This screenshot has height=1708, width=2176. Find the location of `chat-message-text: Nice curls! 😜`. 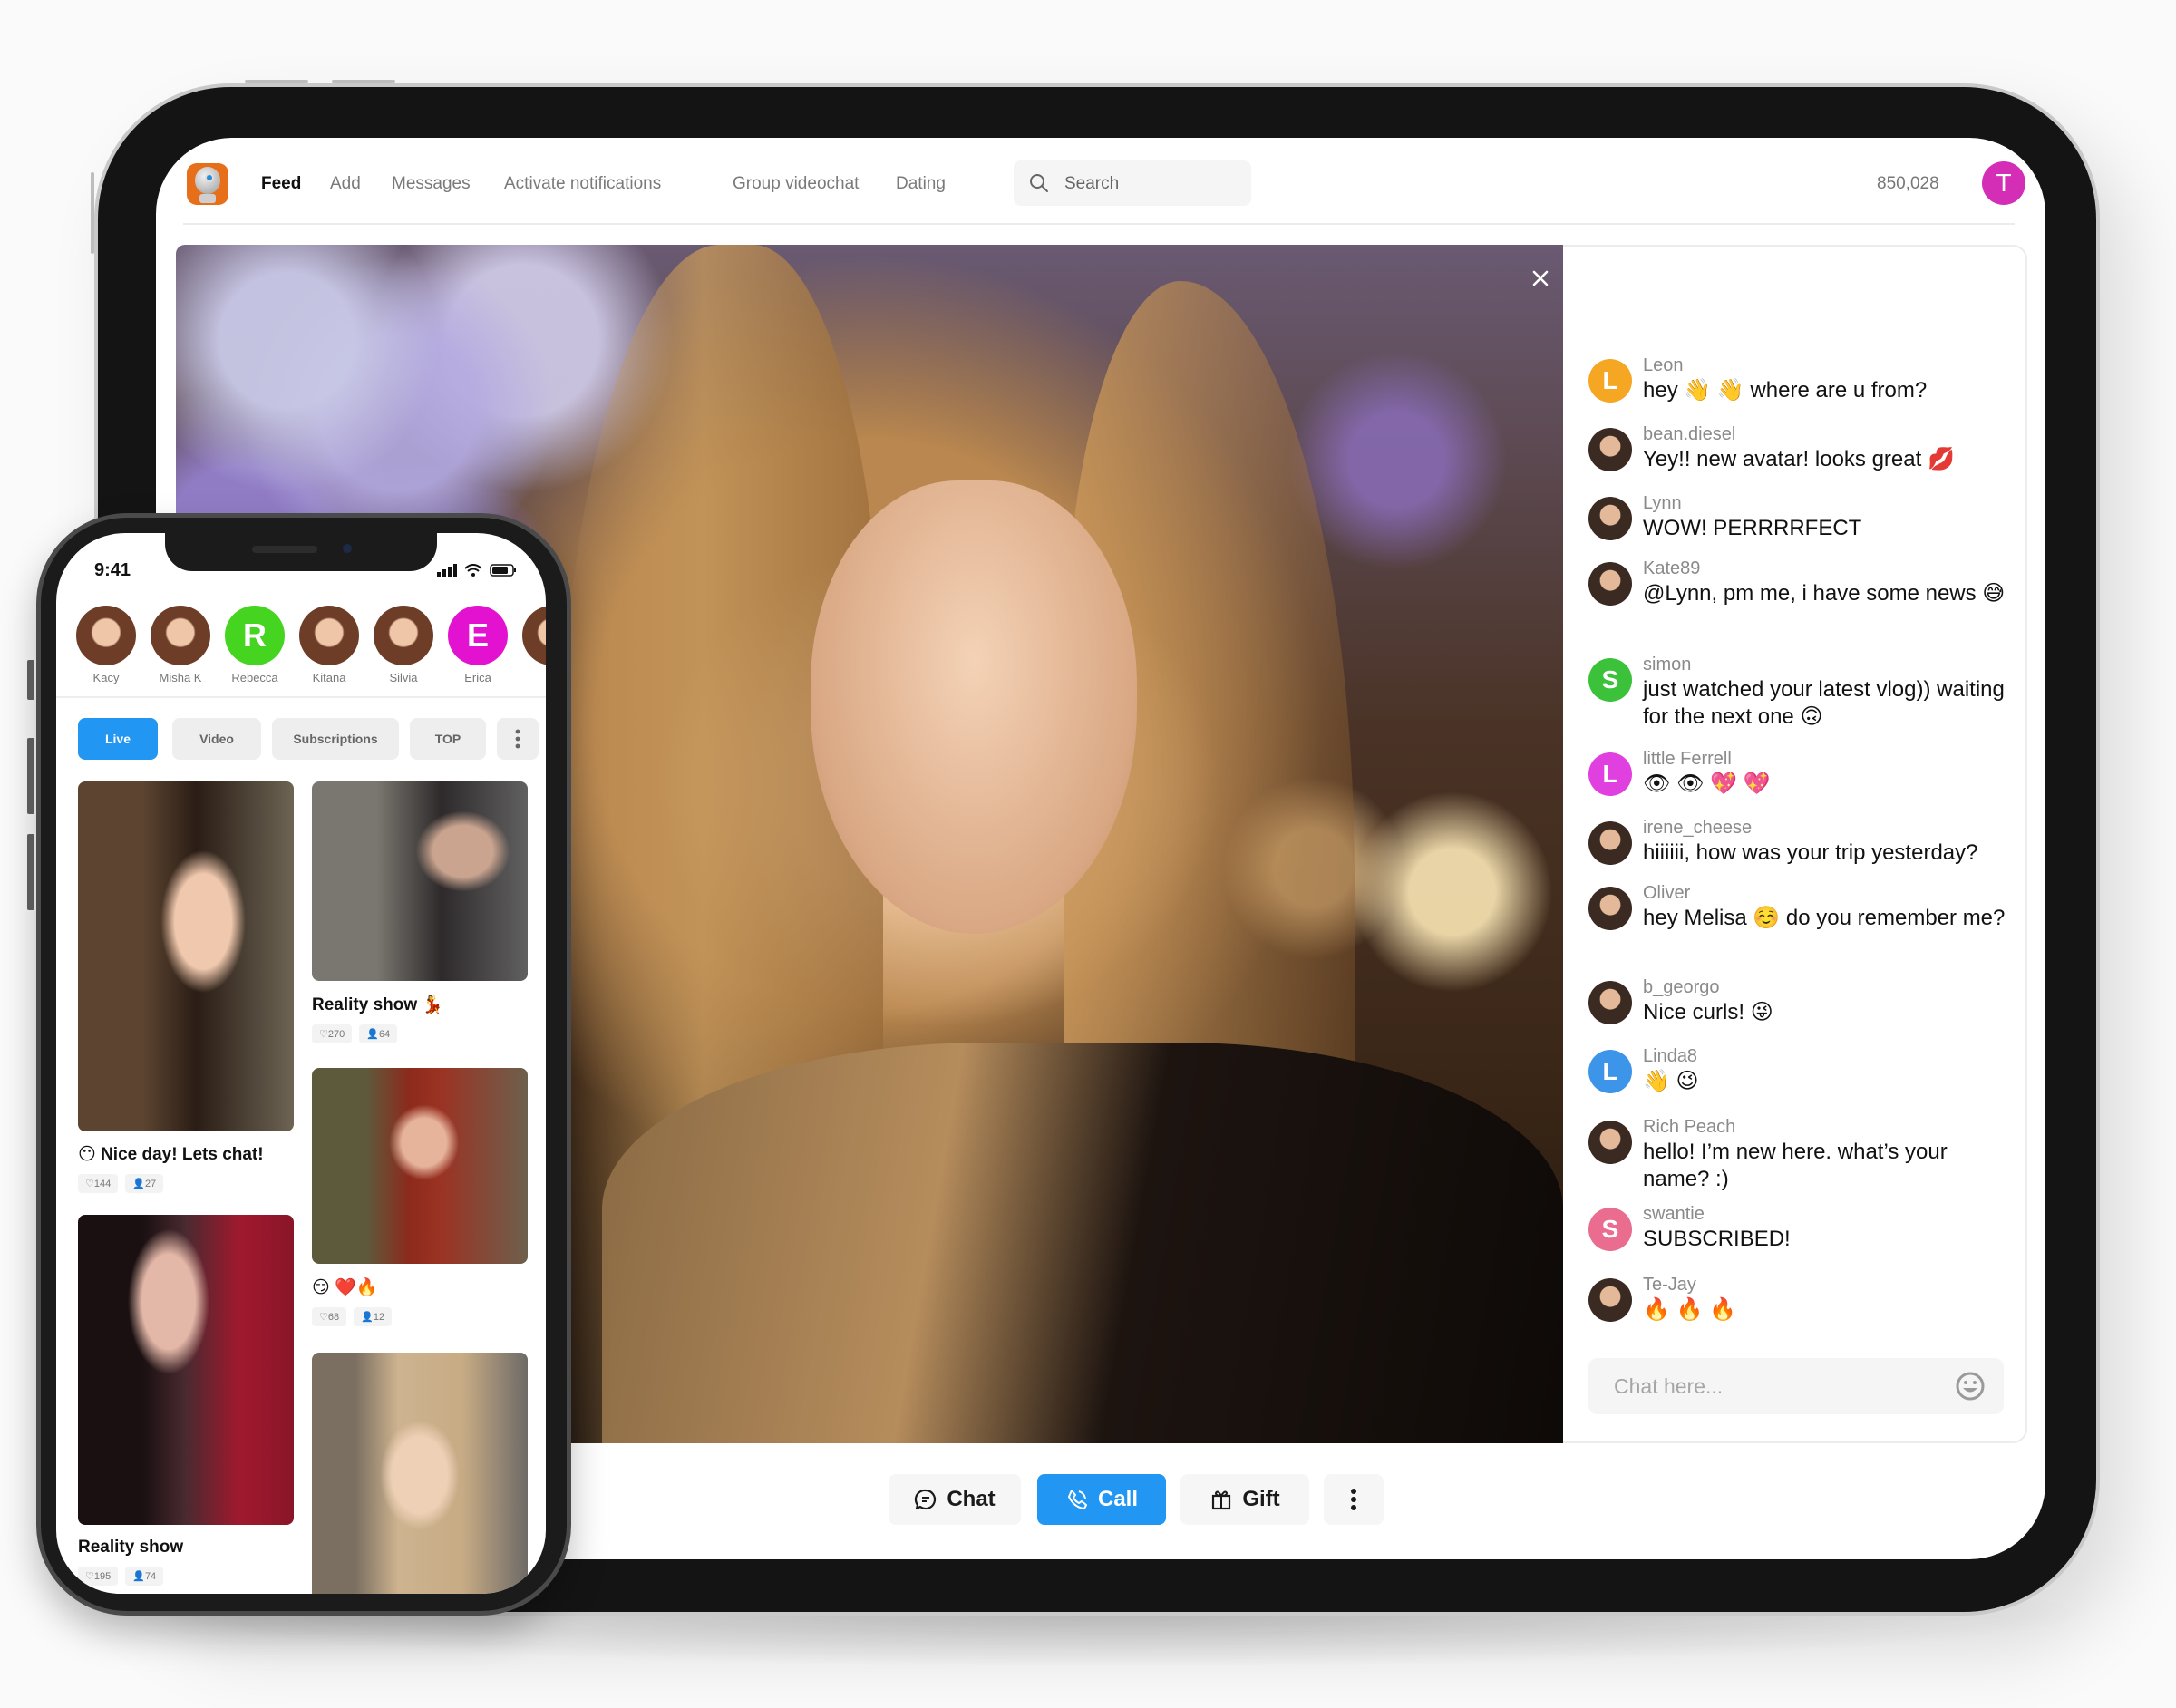

chat-message-text: Nice curls! 😜 is located at coordinates (1708, 1012).